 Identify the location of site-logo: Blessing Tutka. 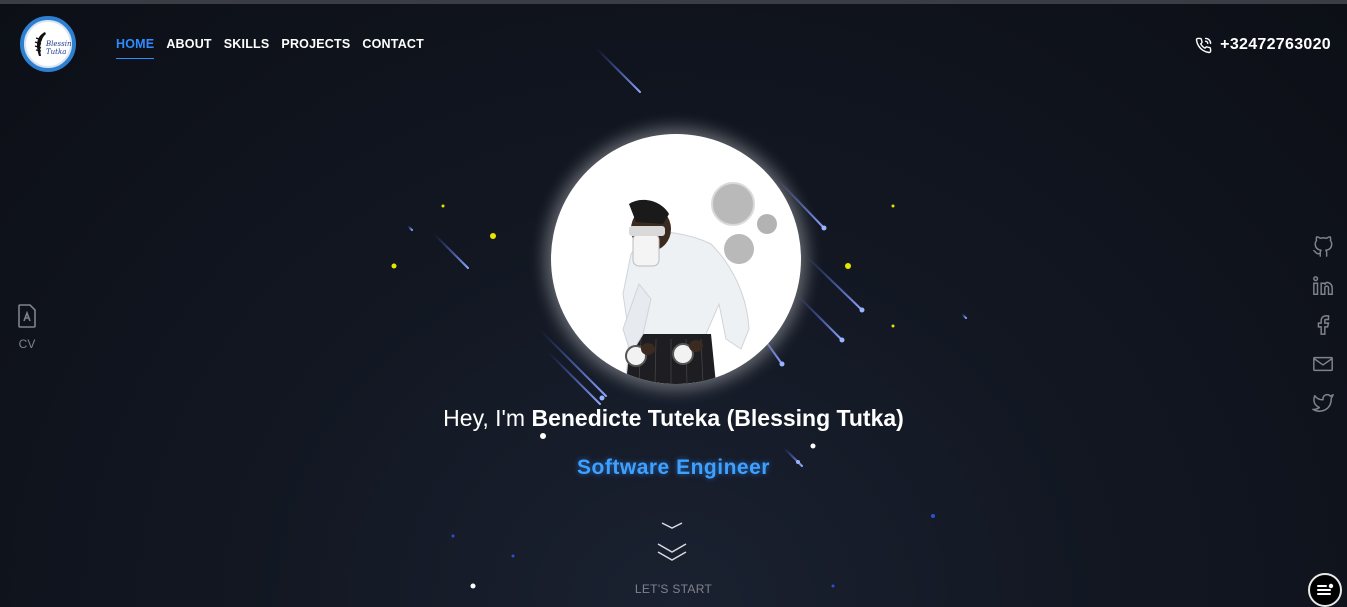
(48, 44).